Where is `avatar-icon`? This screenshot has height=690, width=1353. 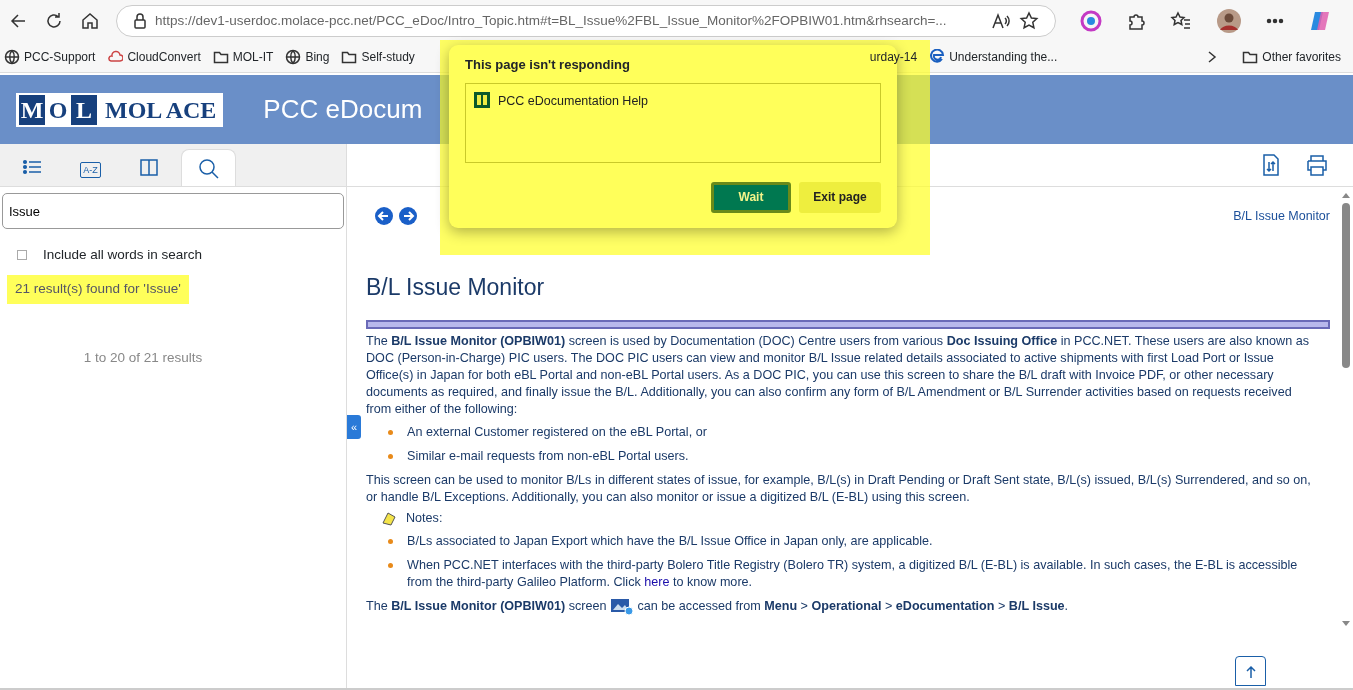
avatar-icon is located at coordinates (1229, 21).